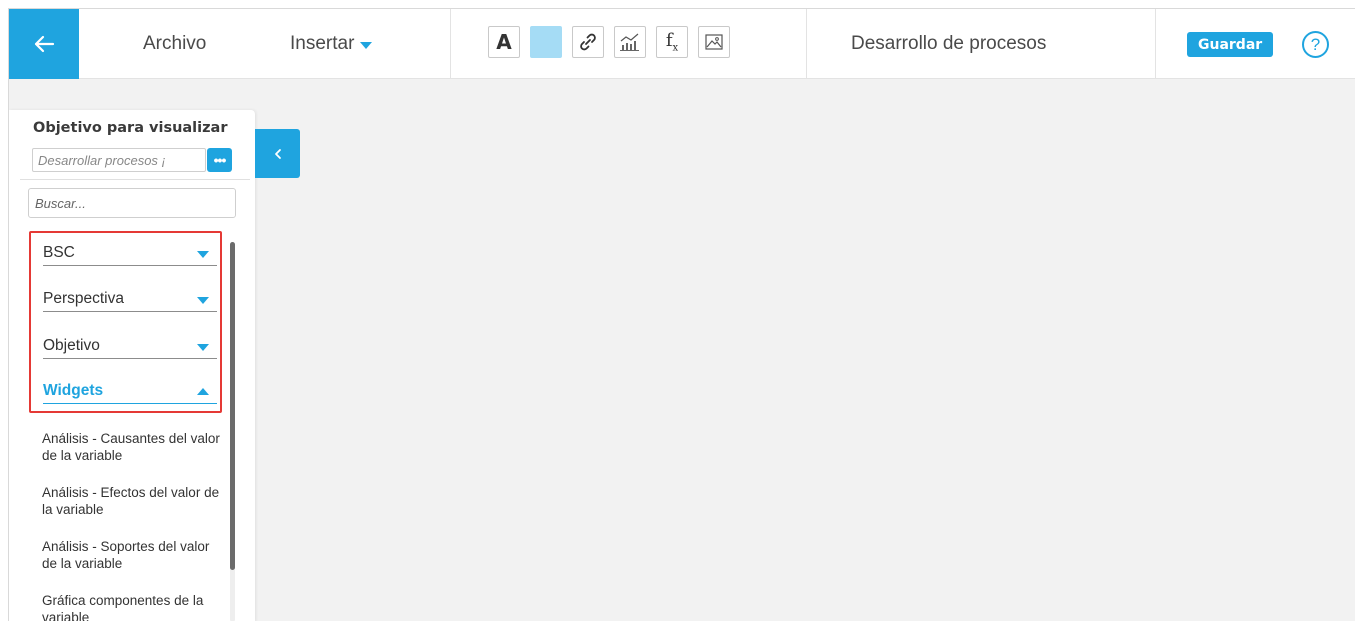  What do you see at coordinates (546, 42) in the screenshot?
I see `fill-color-button` at bounding box center [546, 42].